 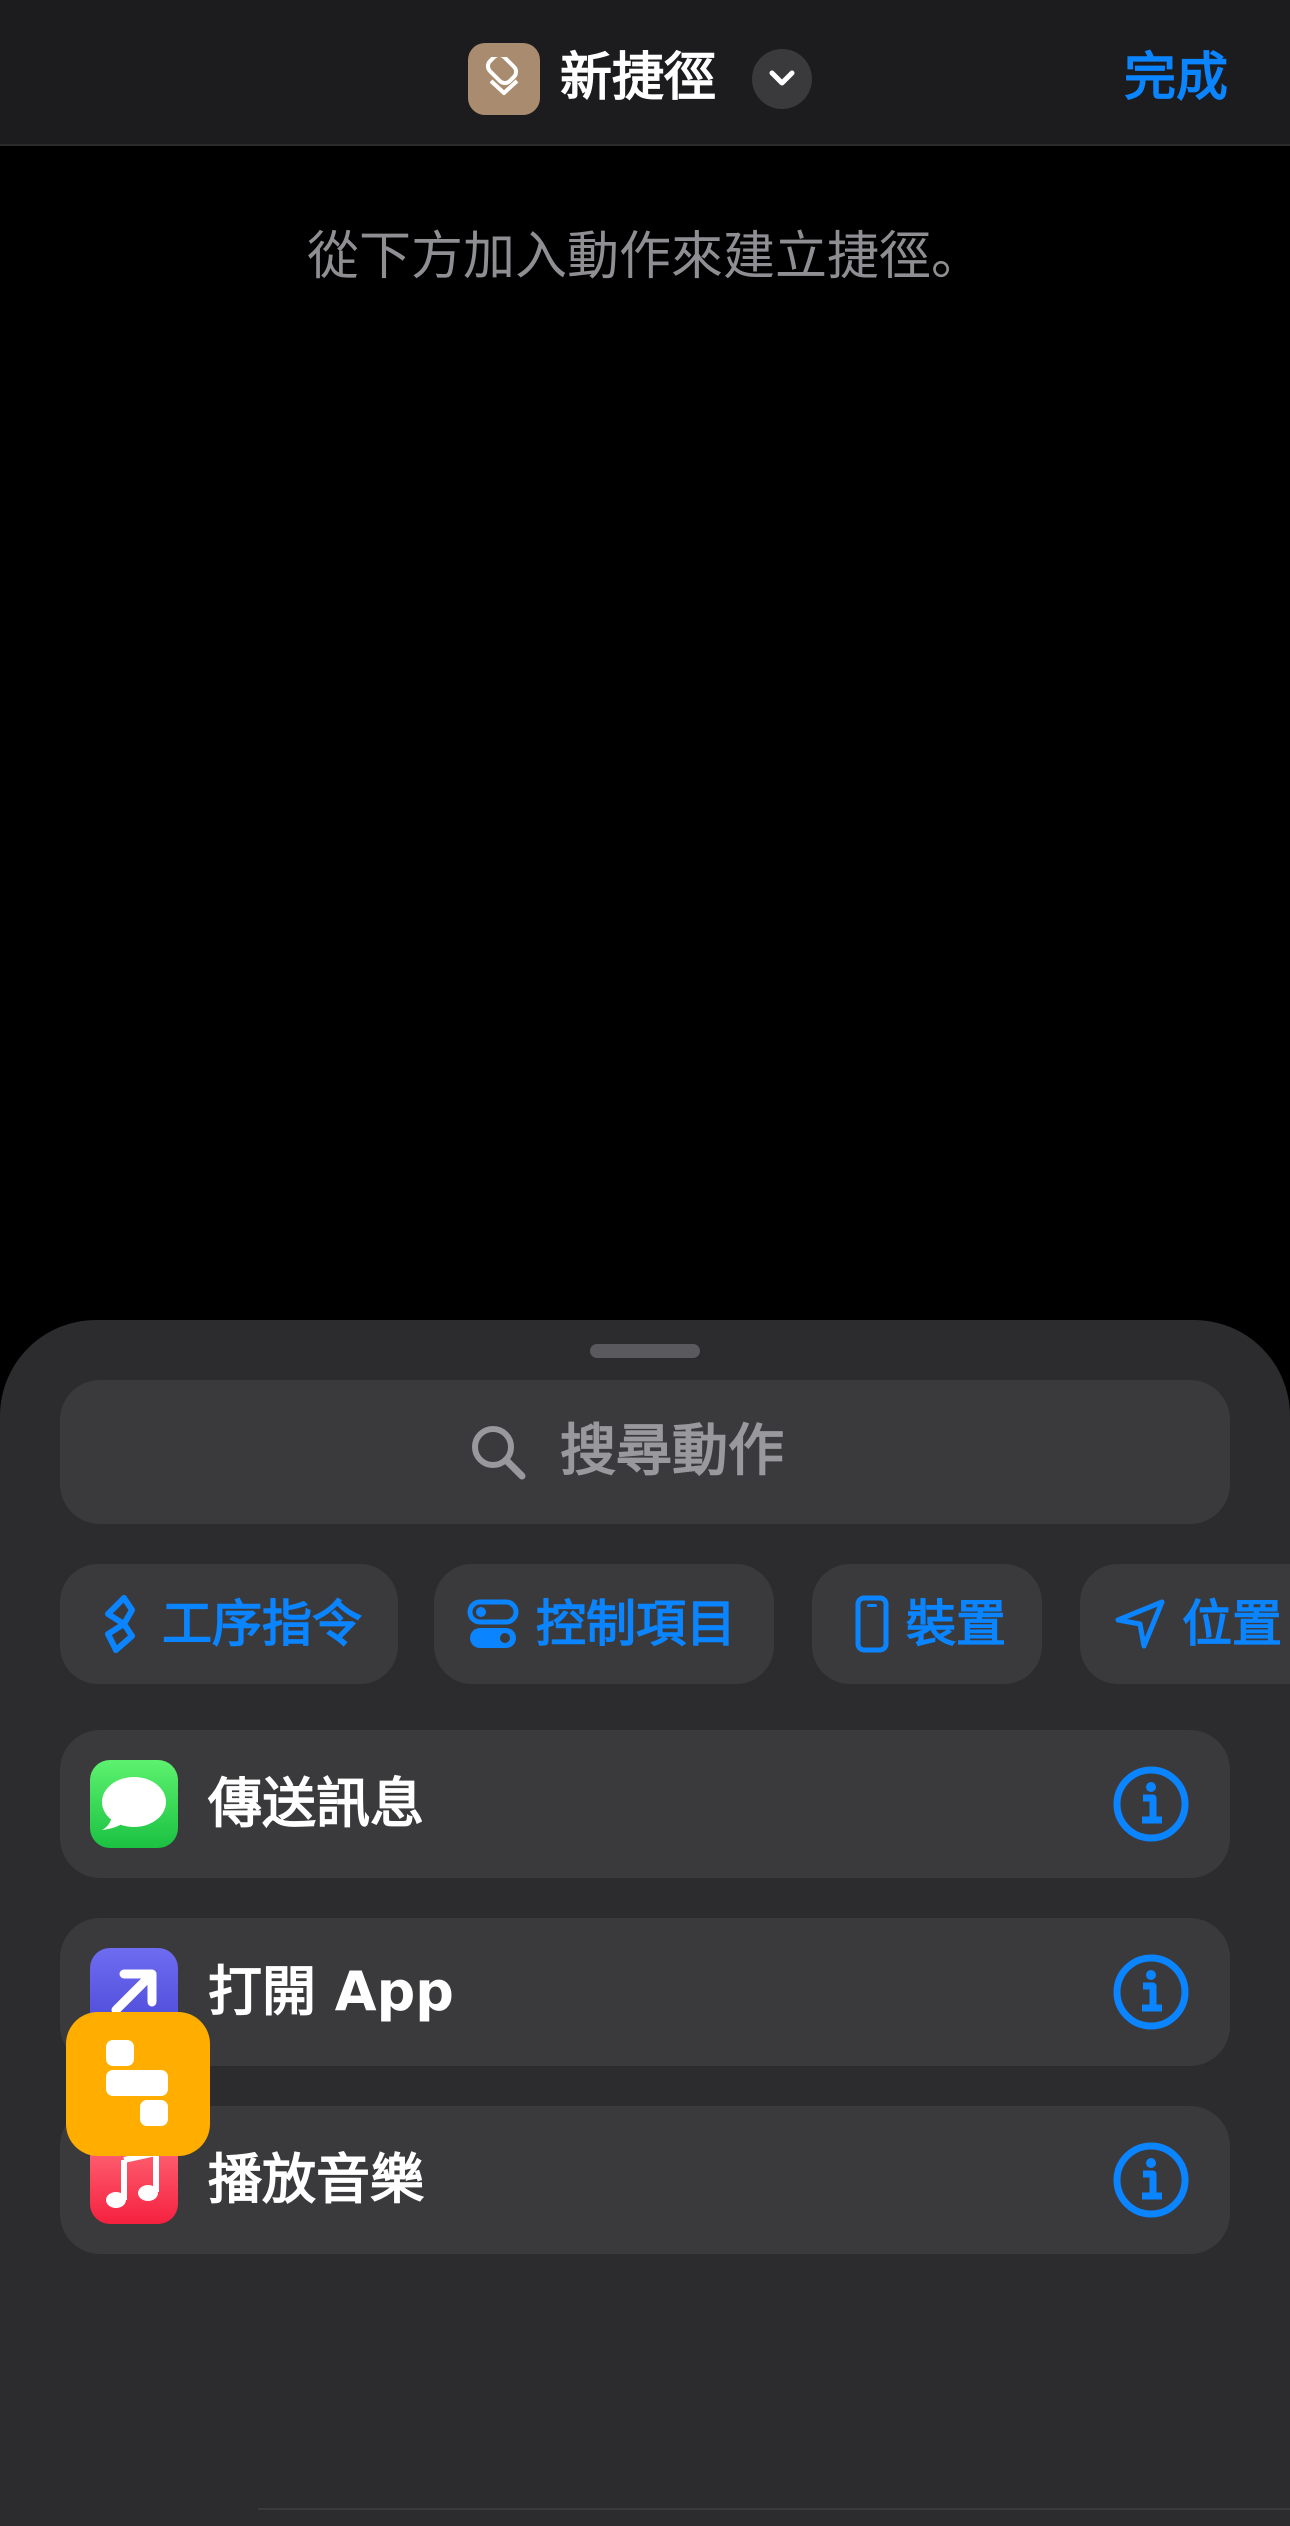 I want to click on location-arrow-icon, so click(x=1140, y=1624).